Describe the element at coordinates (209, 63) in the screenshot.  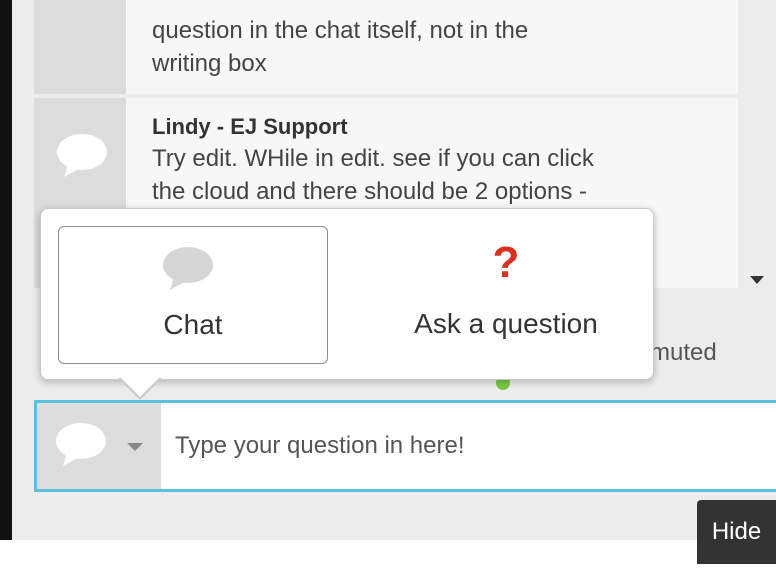
I see `message-text-line: writing box` at that location.